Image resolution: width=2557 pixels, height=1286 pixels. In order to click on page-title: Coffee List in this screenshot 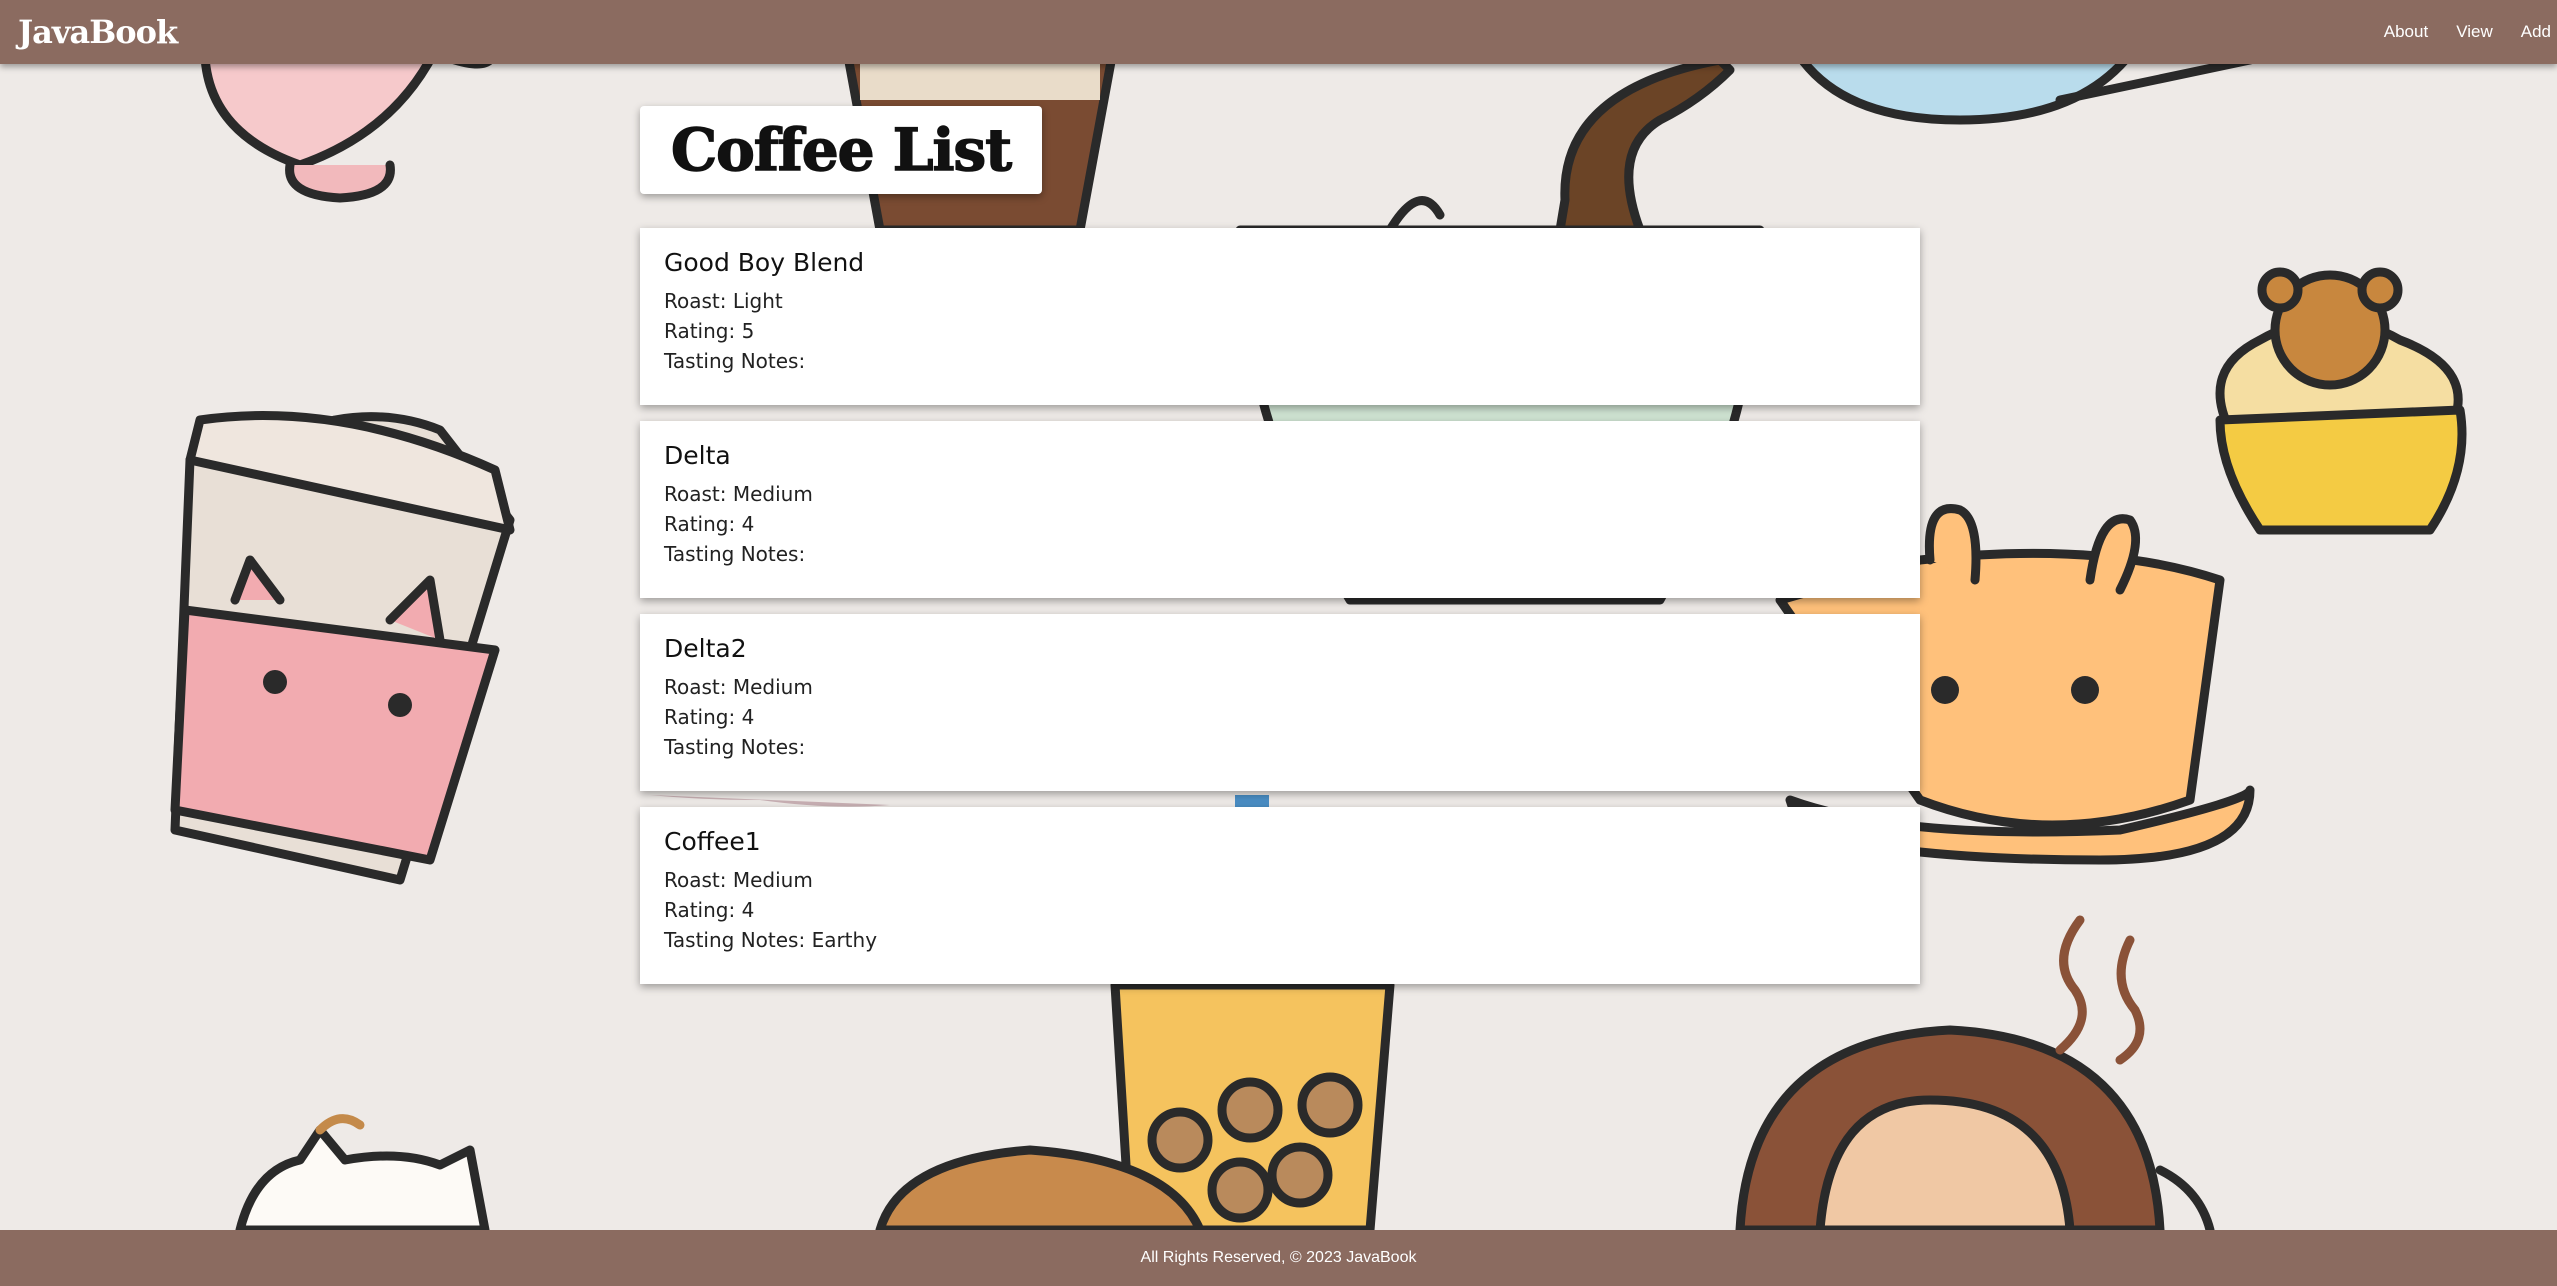, I will do `click(841, 150)`.